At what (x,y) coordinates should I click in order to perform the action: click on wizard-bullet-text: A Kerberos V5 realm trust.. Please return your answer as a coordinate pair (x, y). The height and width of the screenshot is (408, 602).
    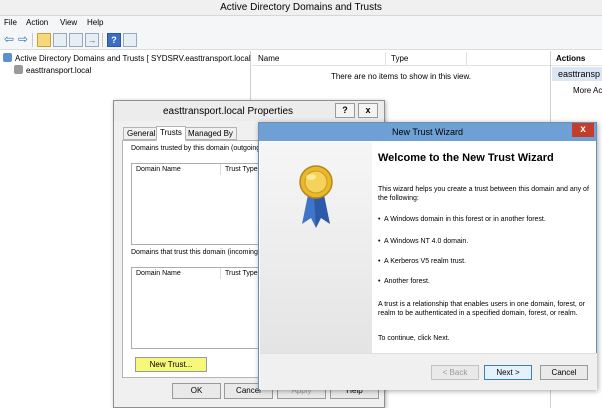
    Looking at the image, I should click on (425, 261).